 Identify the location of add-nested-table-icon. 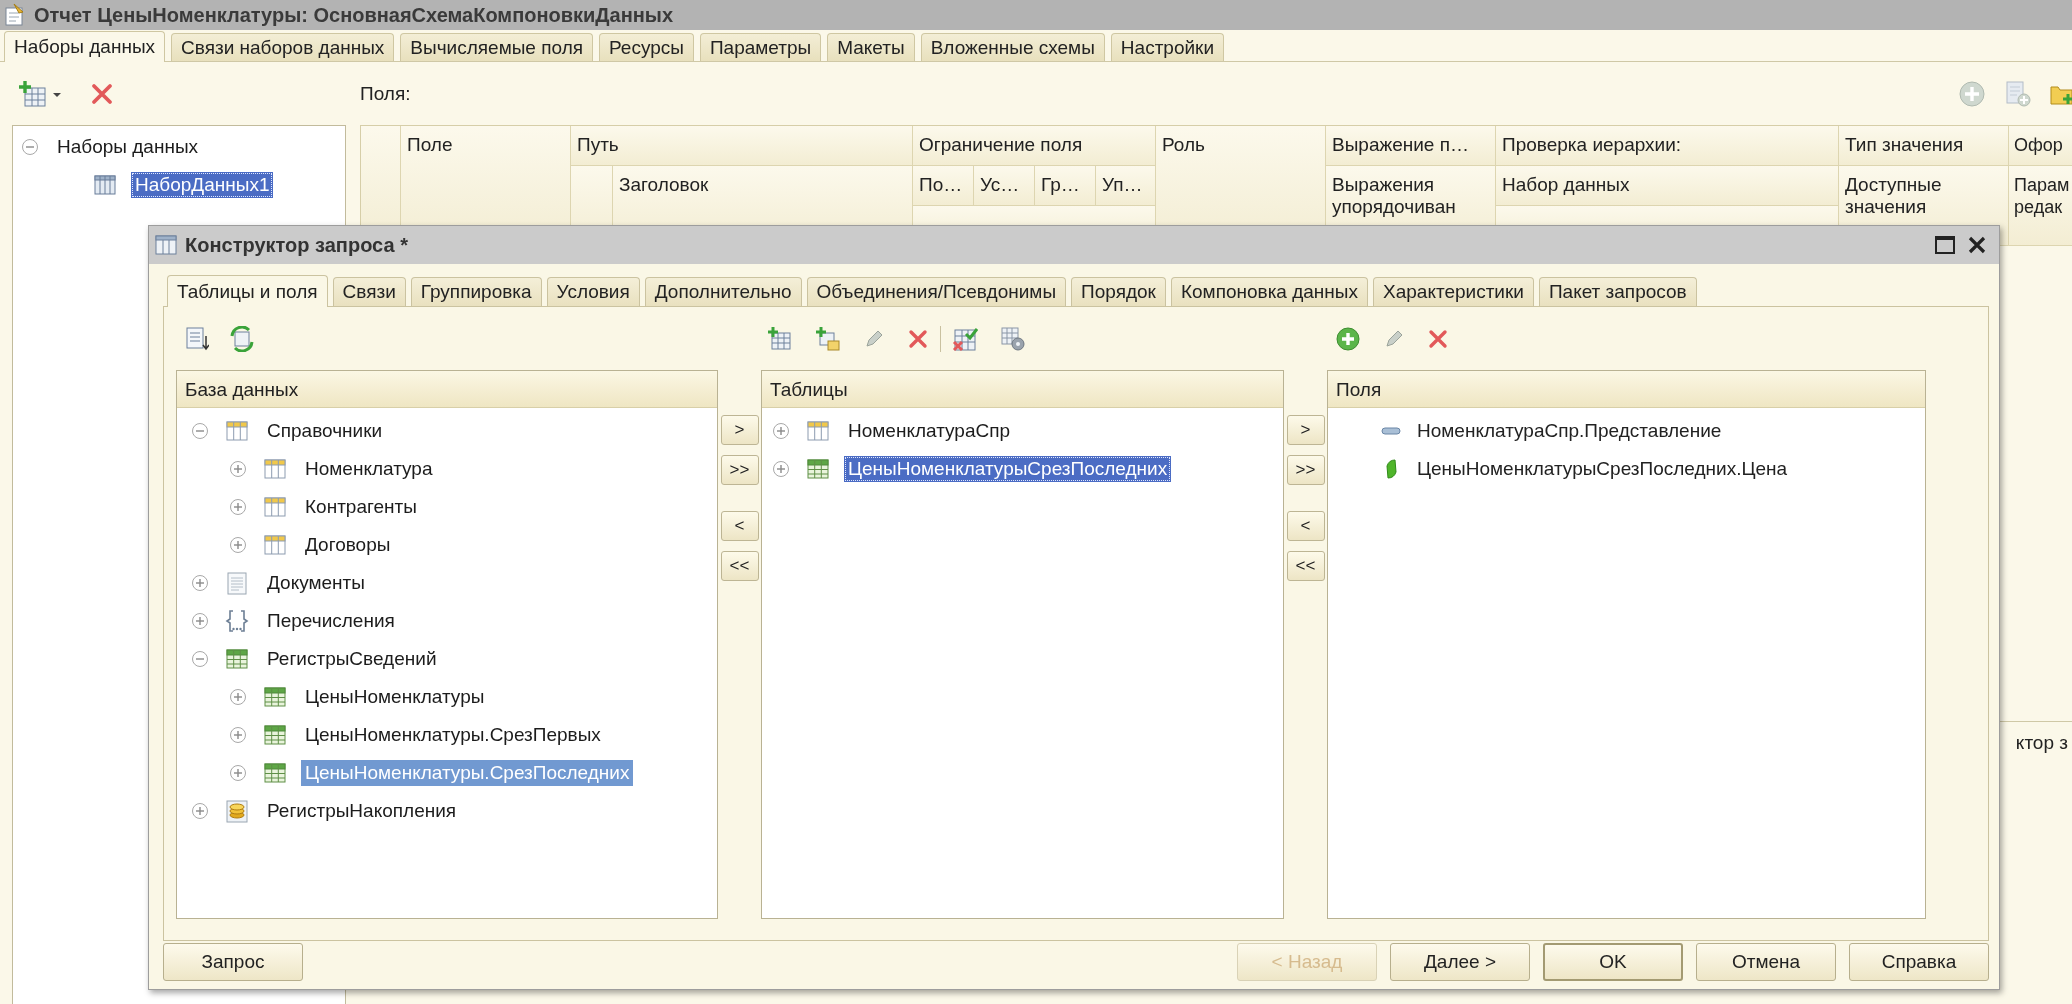
(828, 338).